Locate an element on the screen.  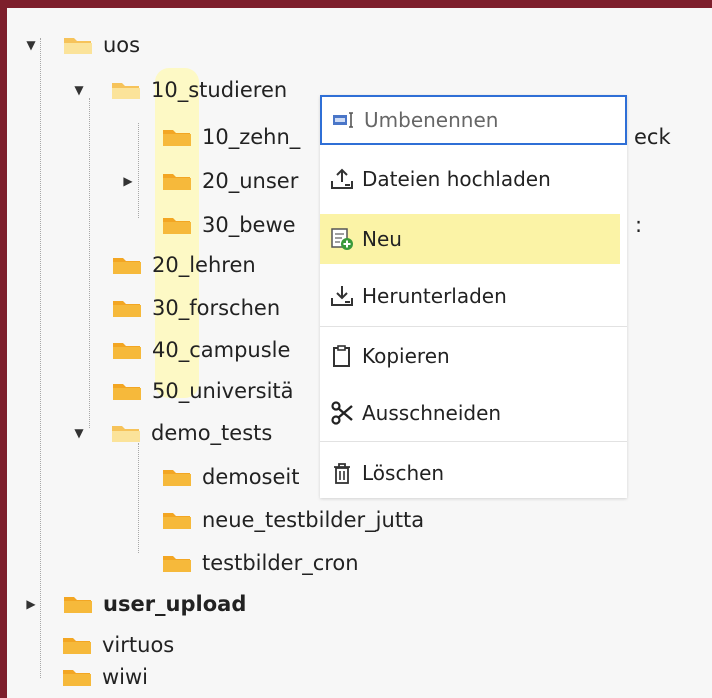
menu-item-label: Kopieren is located at coordinates (406, 356).